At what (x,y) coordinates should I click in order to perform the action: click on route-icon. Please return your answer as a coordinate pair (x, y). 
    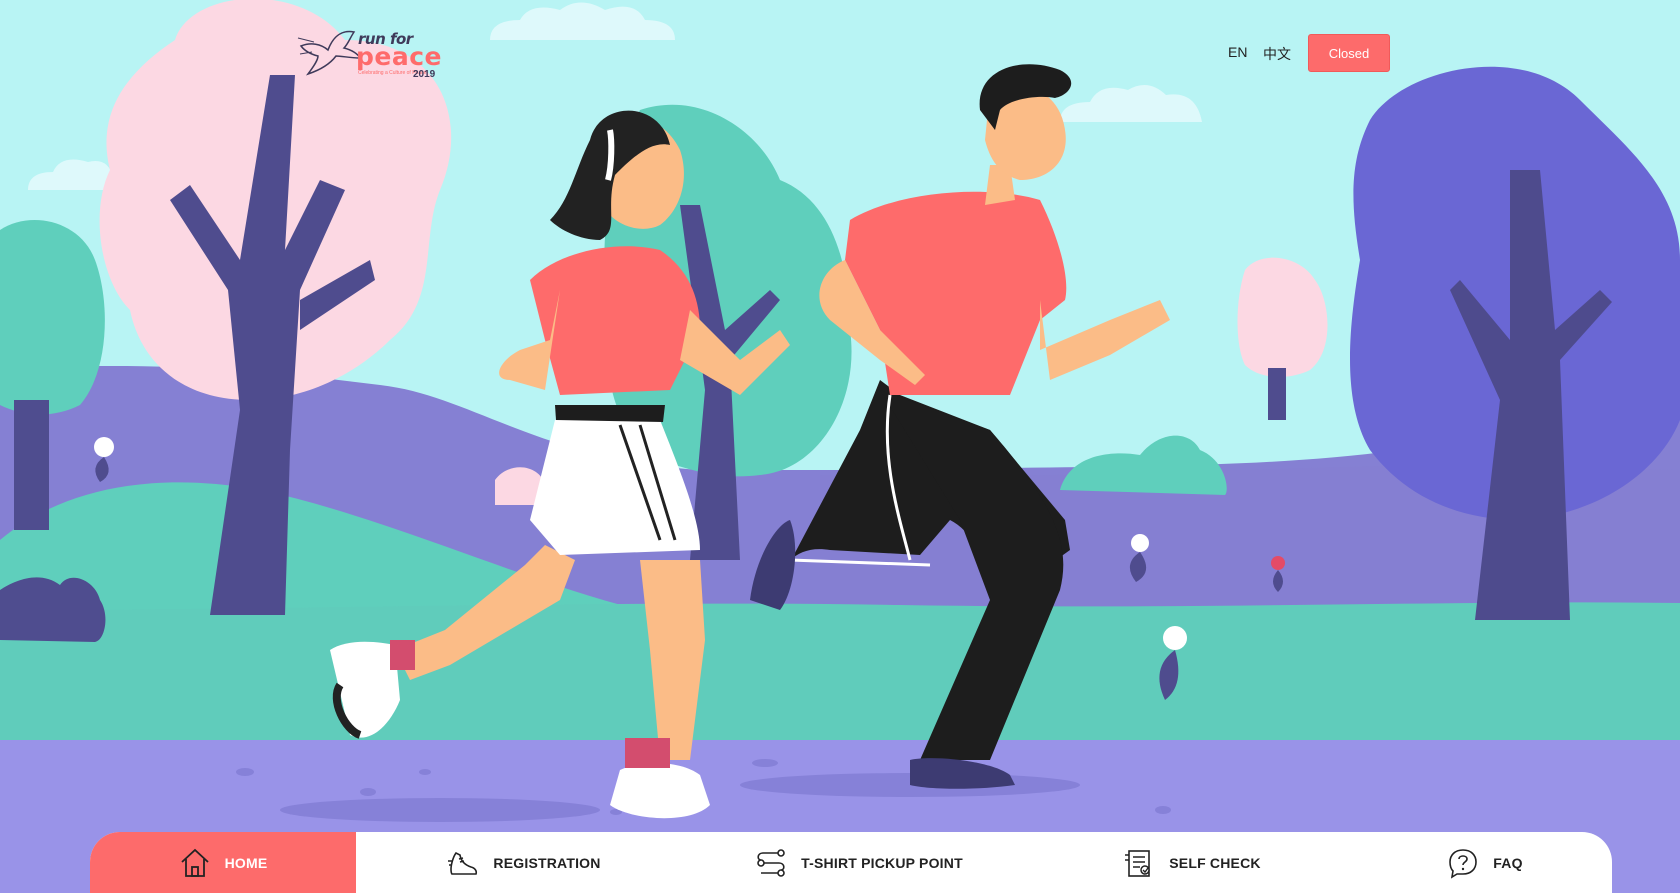
    Looking at the image, I should click on (771, 862).